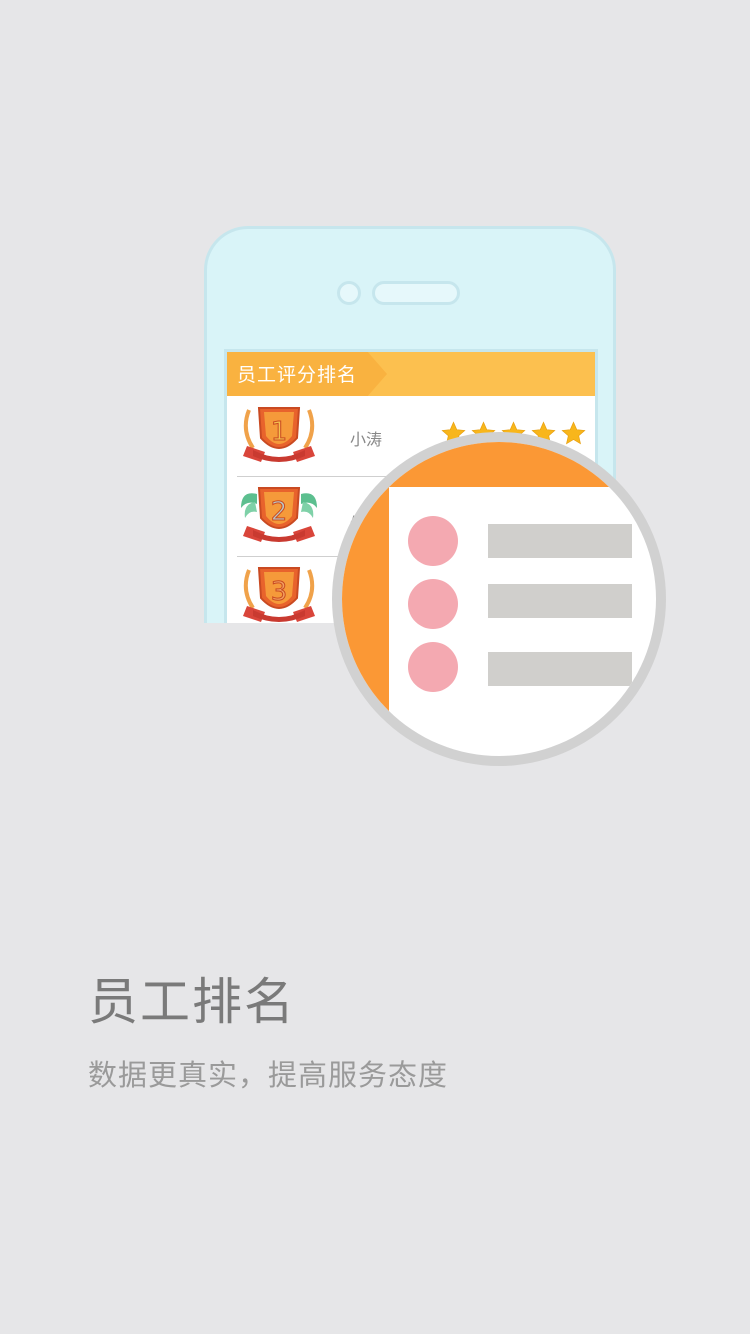 The image size is (750, 1334). What do you see at coordinates (297, 375) in the screenshot?
I see `screen-title: 员工评分排名` at bounding box center [297, 375].